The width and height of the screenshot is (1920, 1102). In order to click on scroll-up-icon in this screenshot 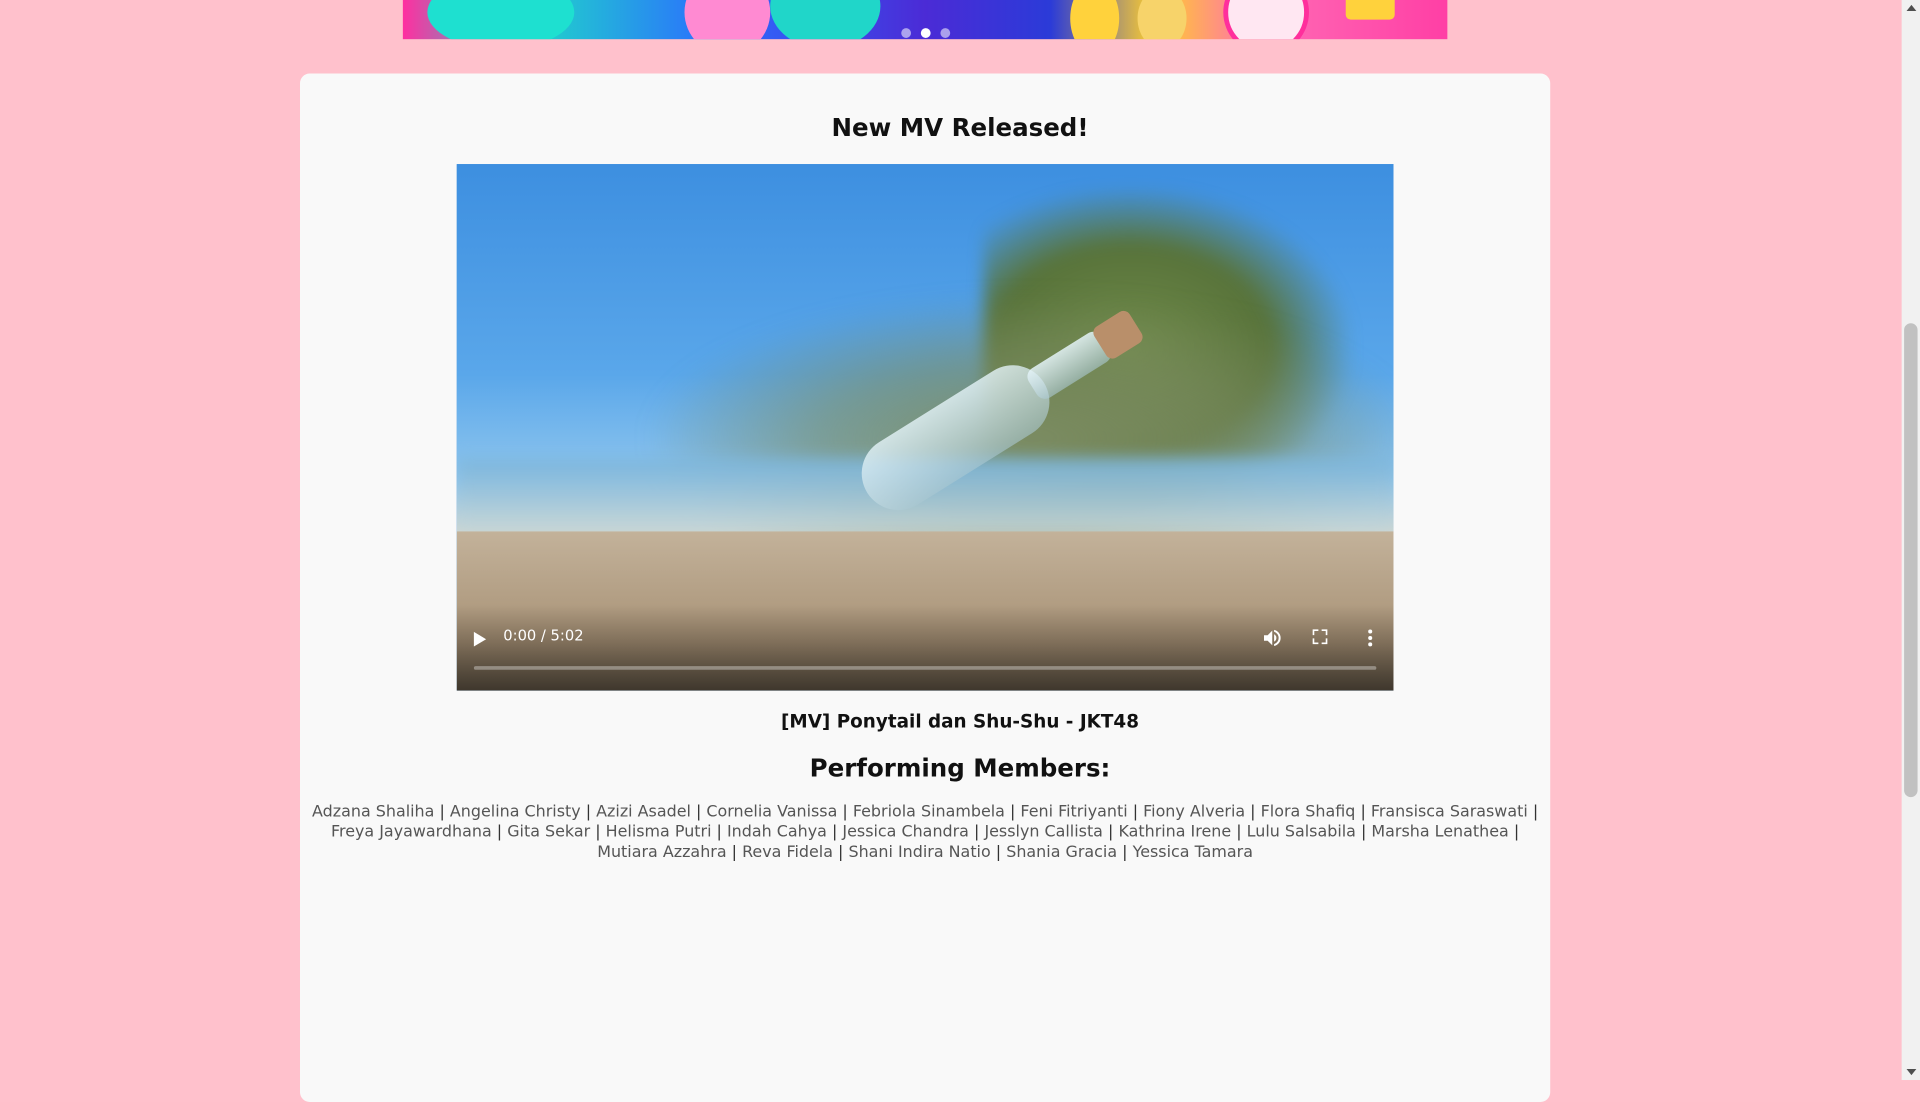, I will do `click(1911, 8)`.